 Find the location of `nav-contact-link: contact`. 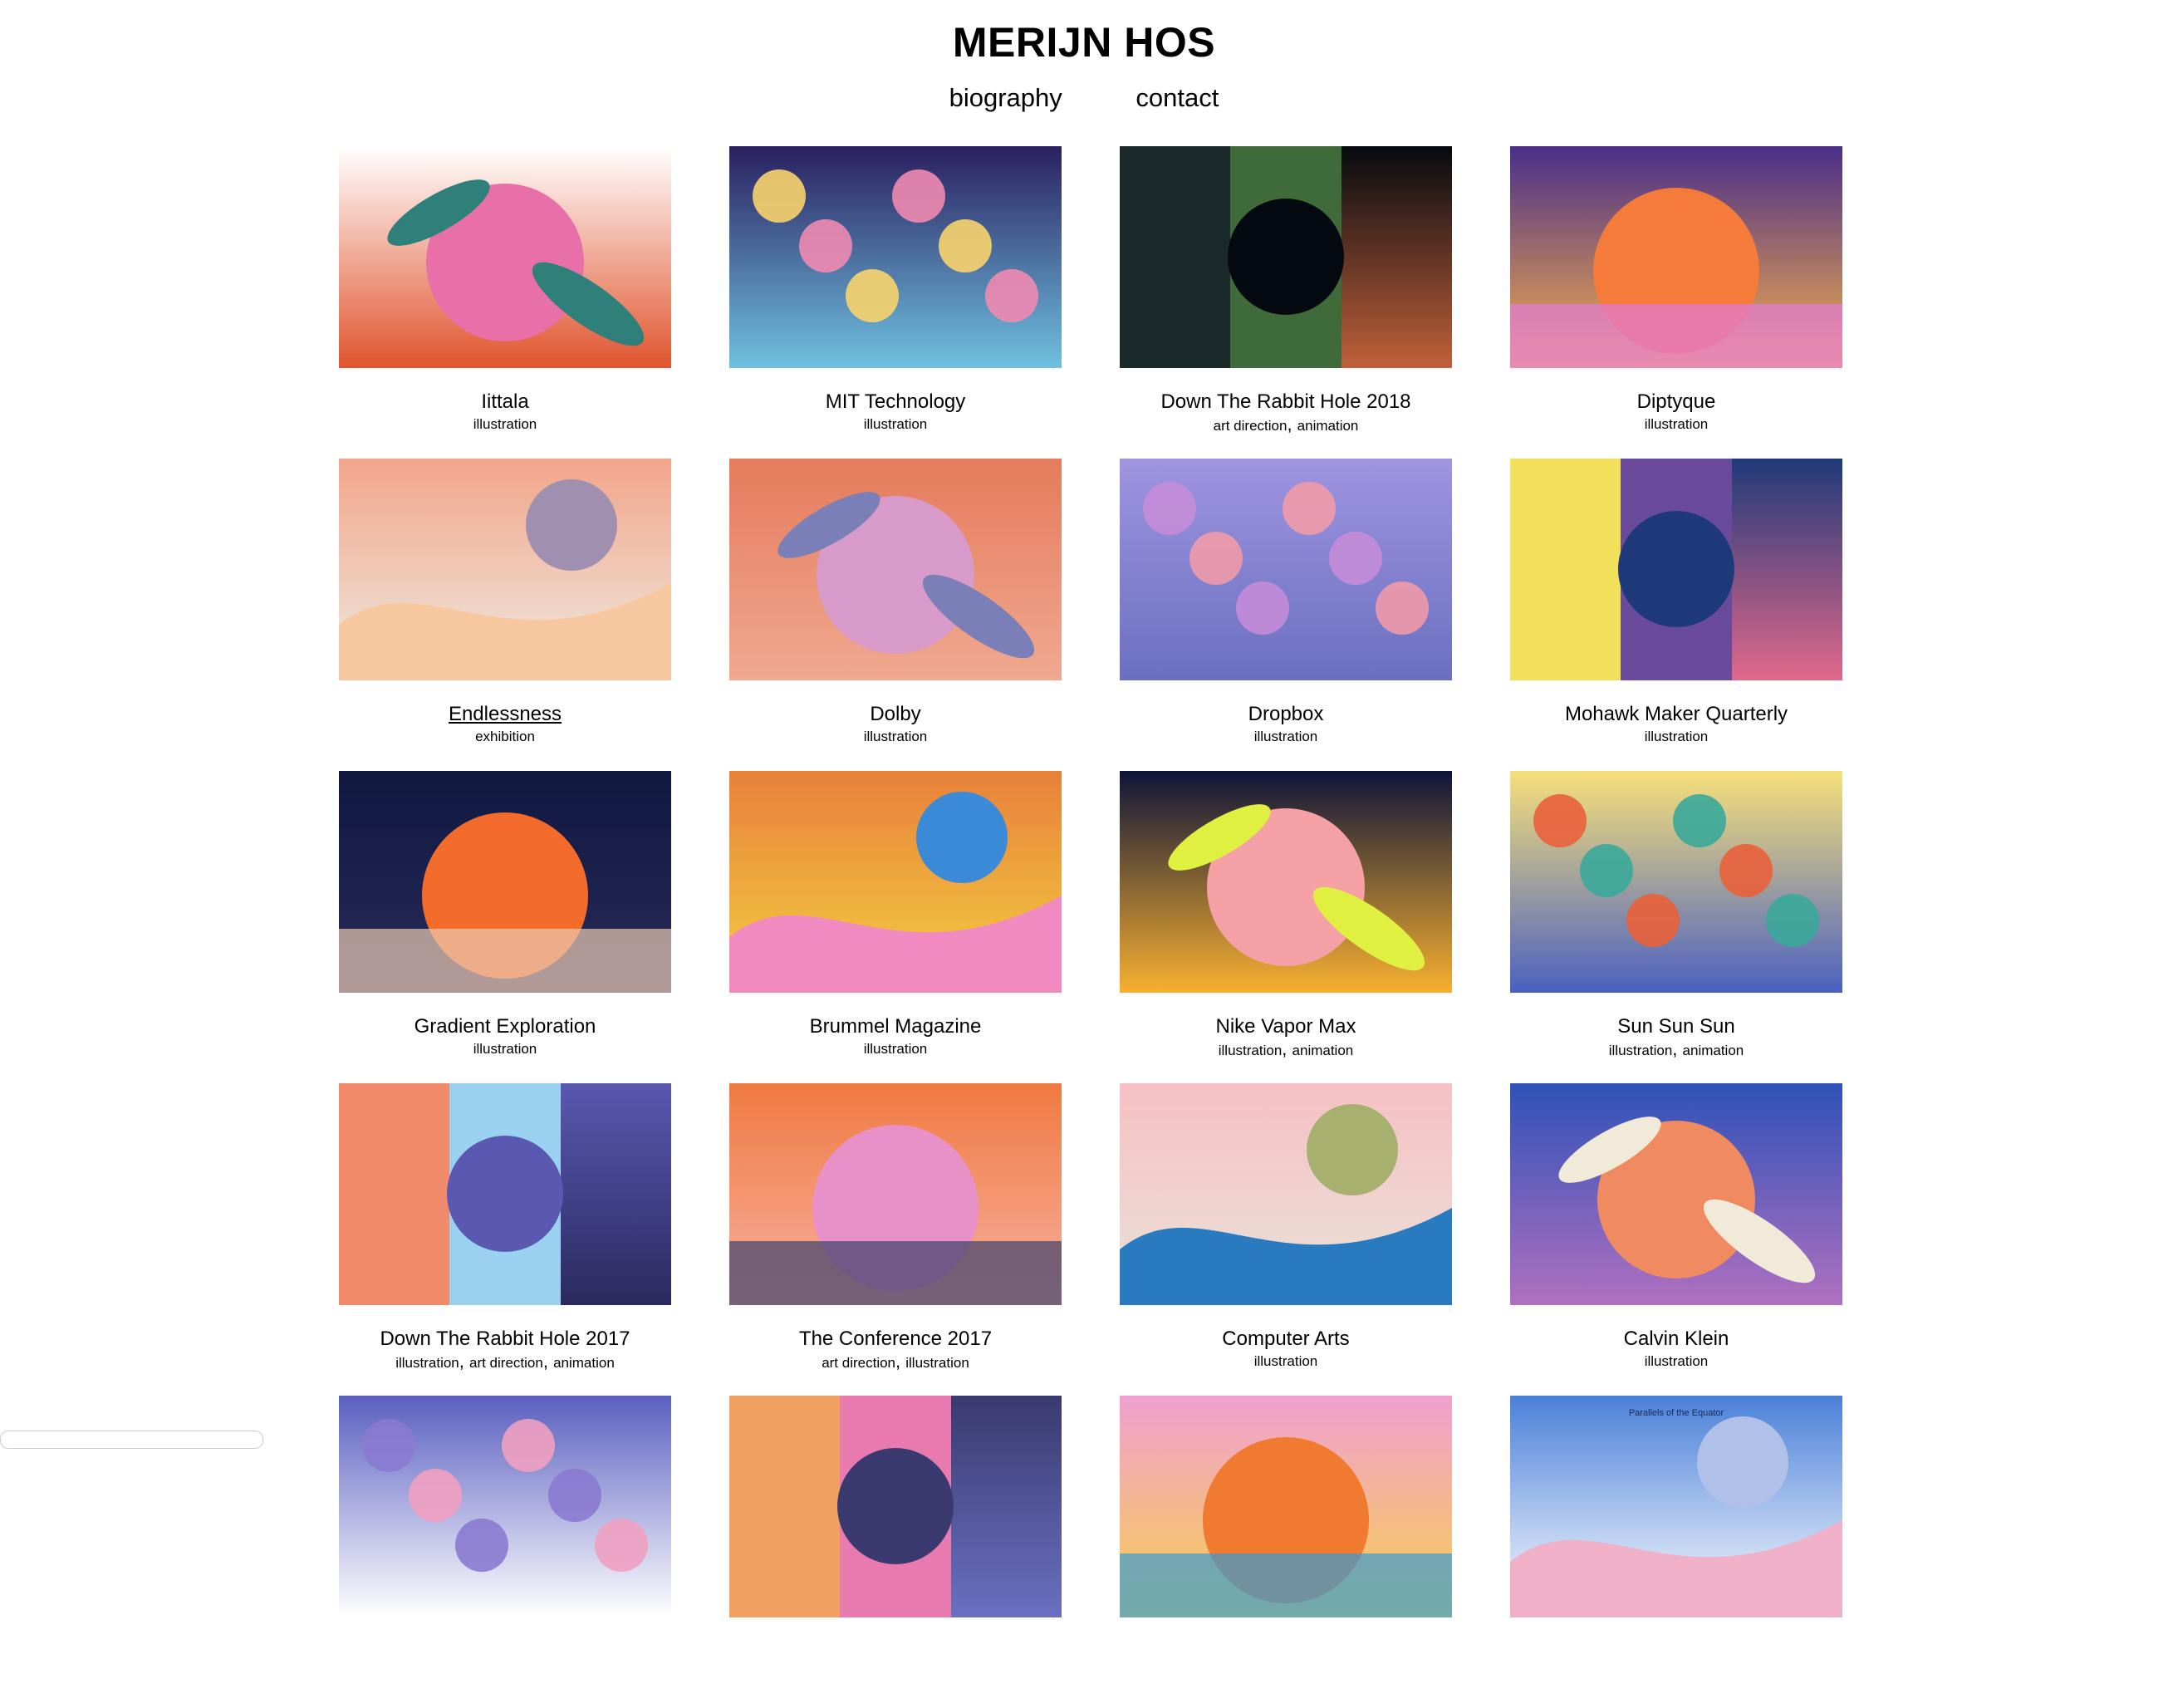

nav-contact-link: contact is located at coordinates (1177, 98).